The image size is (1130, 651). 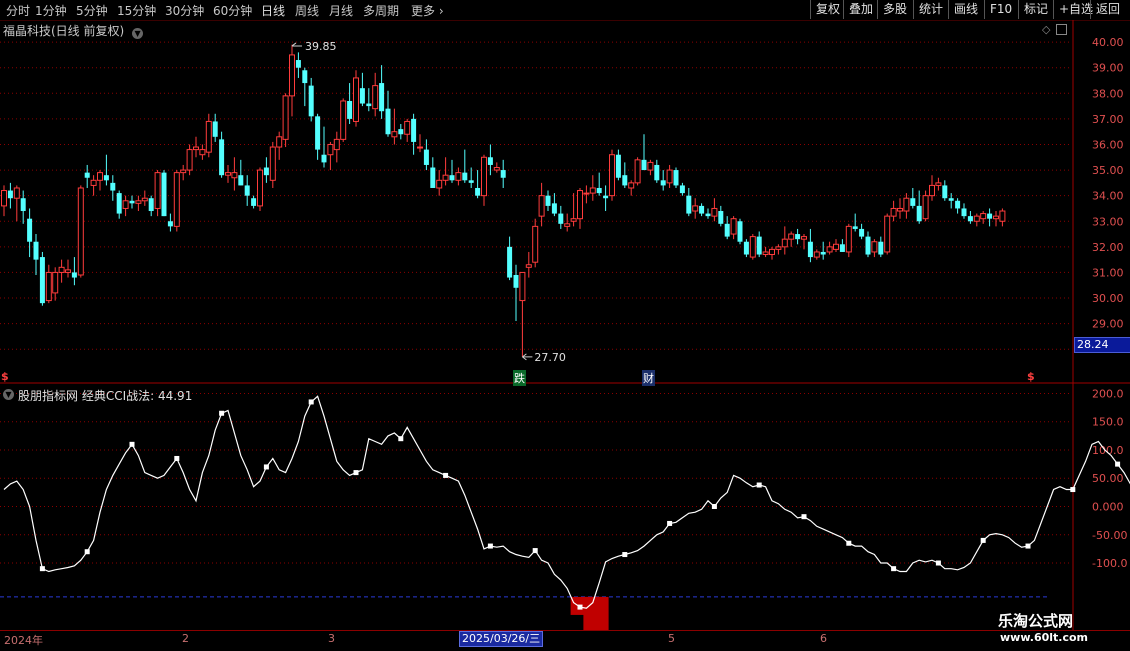 I want to click on drop-marker: 跌, so click(x=519, y=378).